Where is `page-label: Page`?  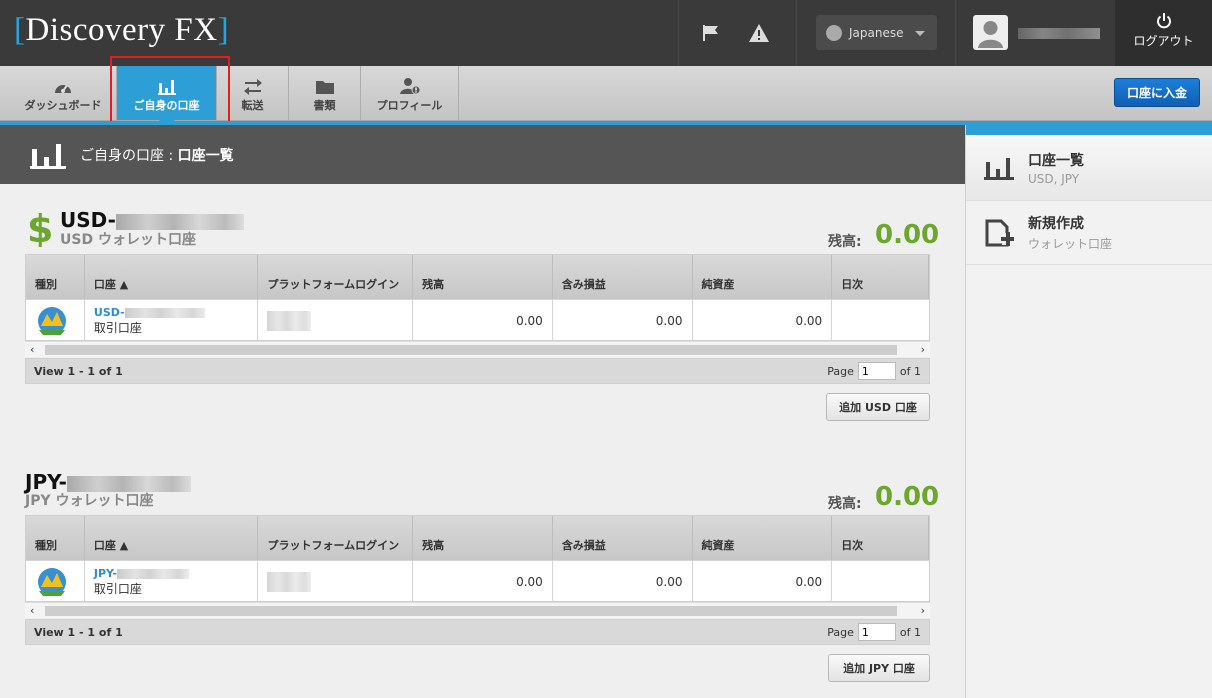 page-label: Page is located at coordinates (840, 632).